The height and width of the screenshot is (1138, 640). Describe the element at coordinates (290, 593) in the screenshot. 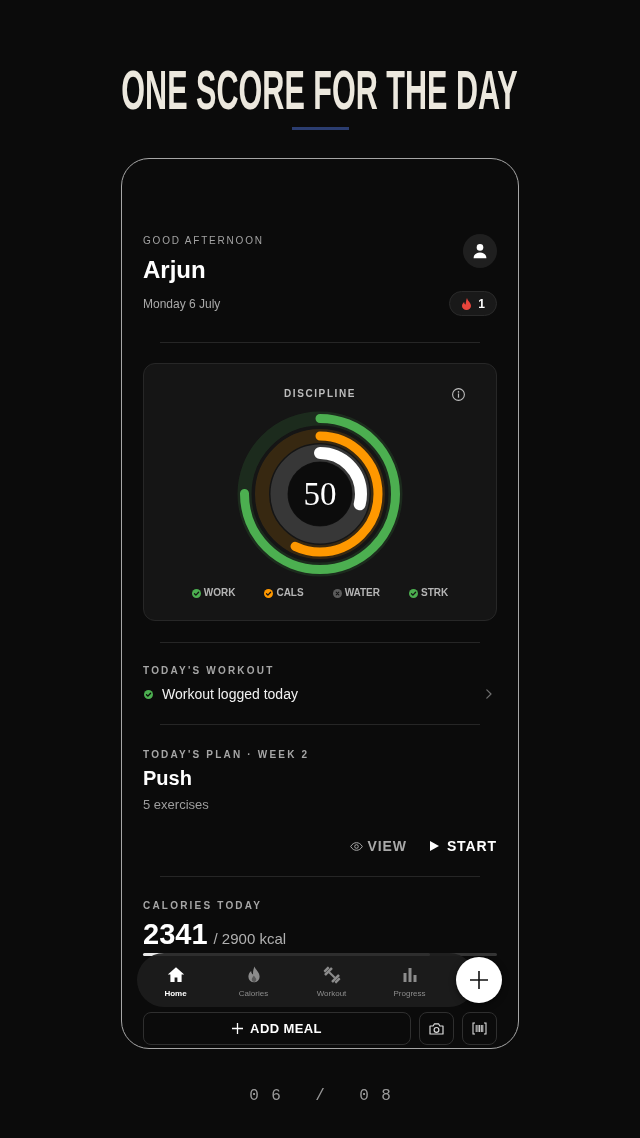

I see `legend-label: CALS` at that location.